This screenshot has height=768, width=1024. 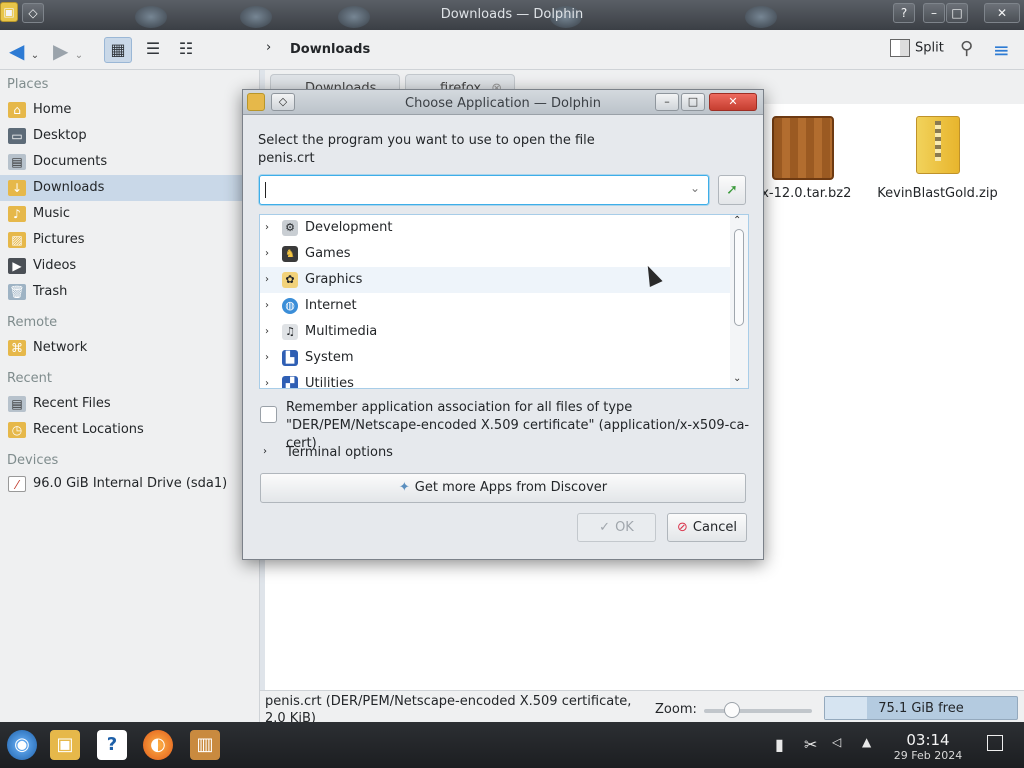 What do you see at coordinates (966, 48) in the screenshot?
I see `search-icon: ⚲` at bounding box center [966, 48].